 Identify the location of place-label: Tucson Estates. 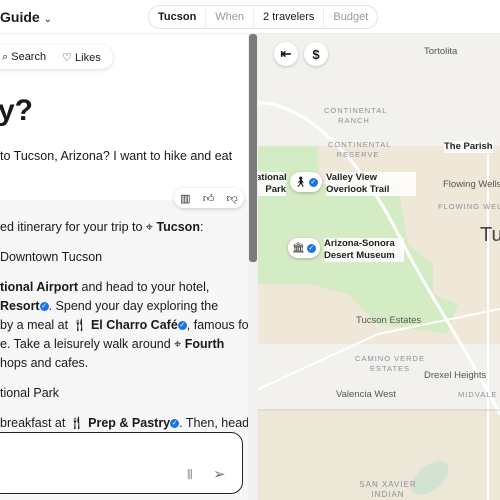
(389, 320).